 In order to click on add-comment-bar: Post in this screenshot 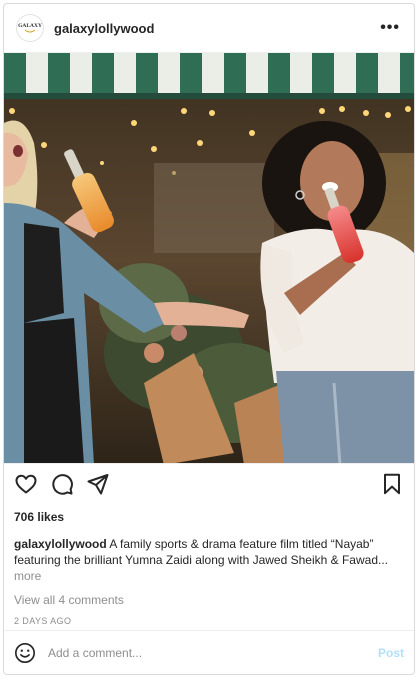, I will do `click(209, 652)`.